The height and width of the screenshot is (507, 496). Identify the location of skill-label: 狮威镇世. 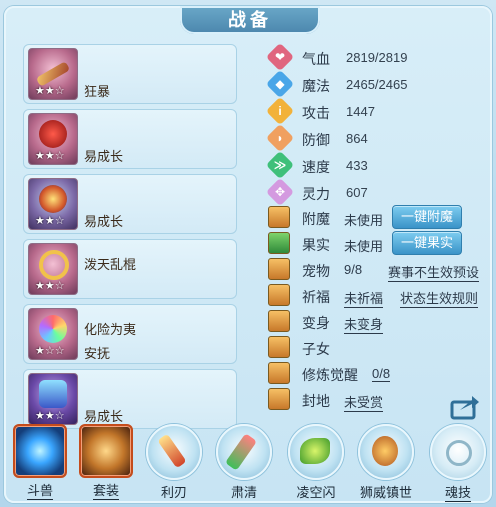
(385, 492).